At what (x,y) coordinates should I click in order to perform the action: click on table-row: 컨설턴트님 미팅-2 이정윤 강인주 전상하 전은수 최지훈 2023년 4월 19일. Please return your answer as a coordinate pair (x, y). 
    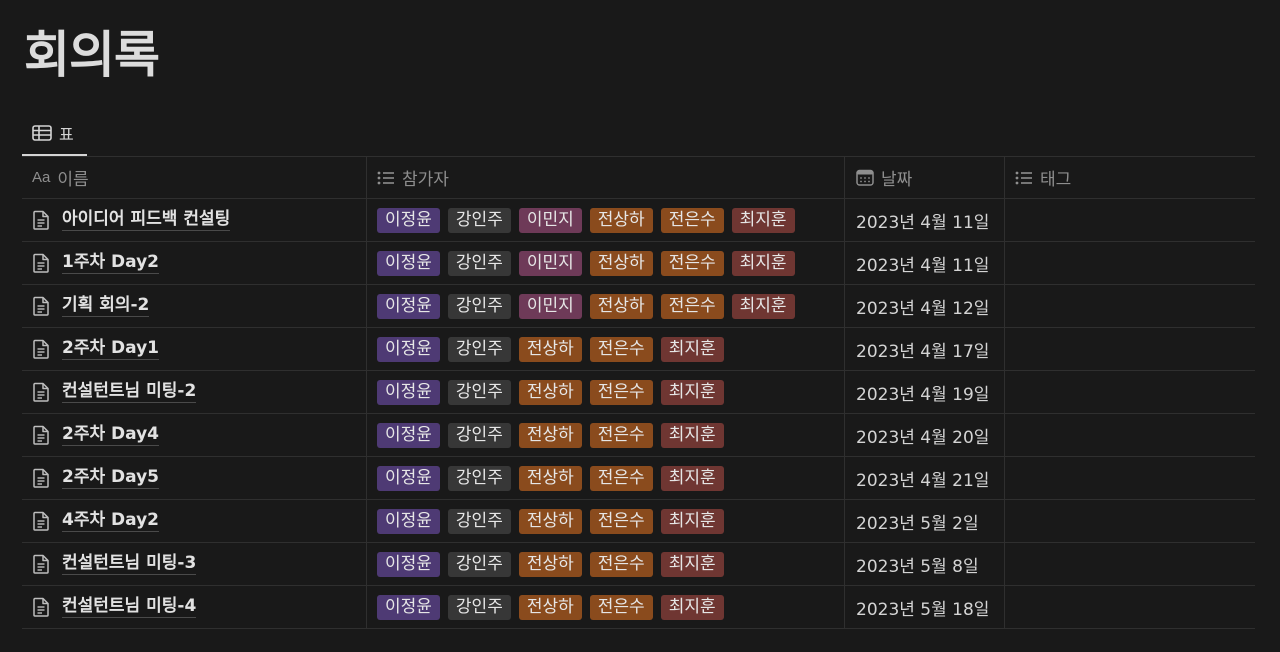
    Looking at the image, I should click on (638, 392).